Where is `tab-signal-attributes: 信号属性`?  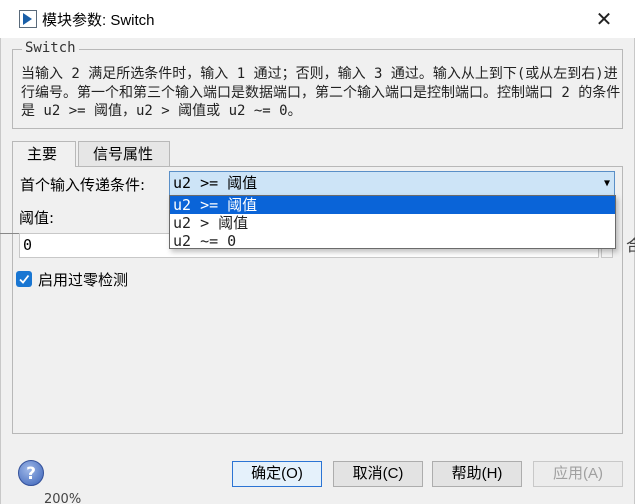
tab-signal-attributes: 信号属性 is located at coordinates (124, 153).